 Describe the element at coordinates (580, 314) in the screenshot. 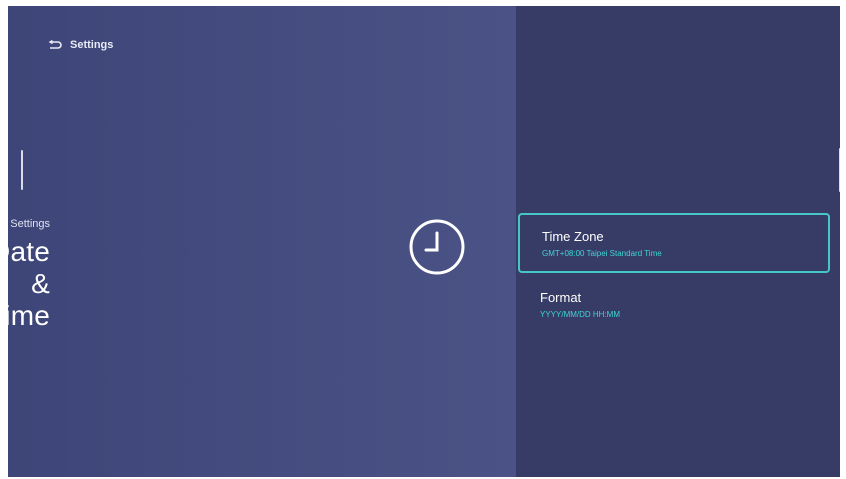

I see `menu-item-value: YYYY/MM/DD HH:MM` at that location.